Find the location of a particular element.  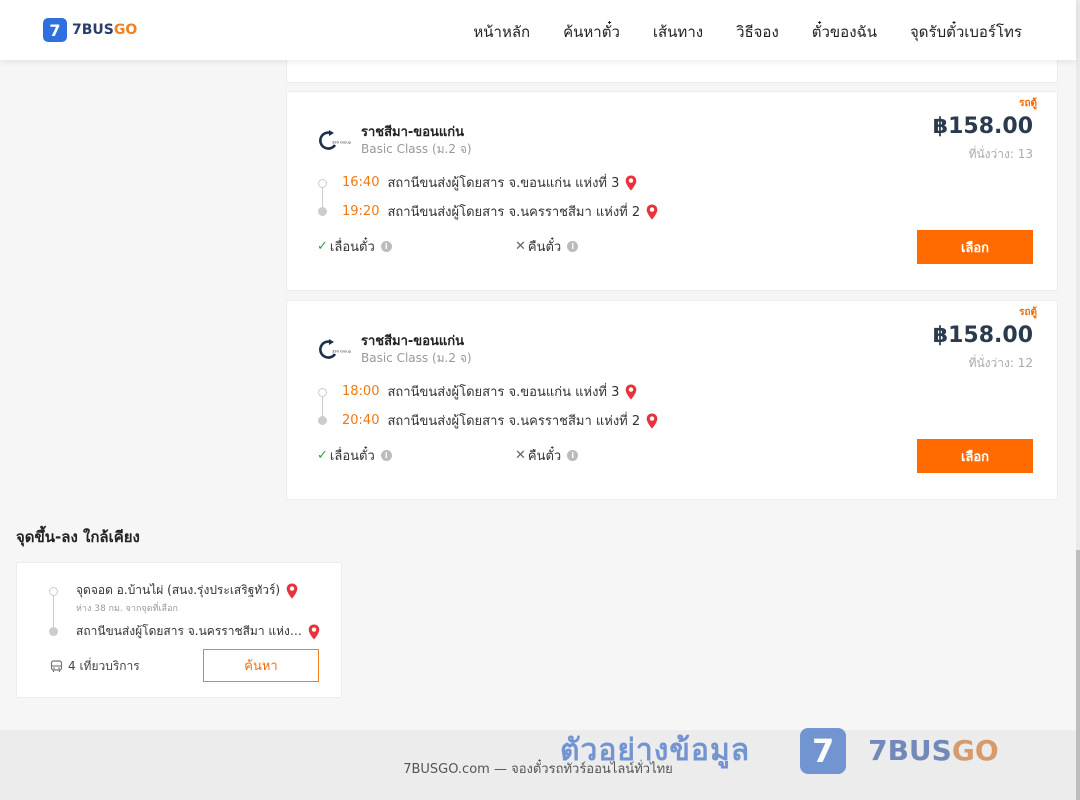

nav-ticket-pickup: จุดรับตั๋วเบอร์โทร is located at coordinates (966, 32).